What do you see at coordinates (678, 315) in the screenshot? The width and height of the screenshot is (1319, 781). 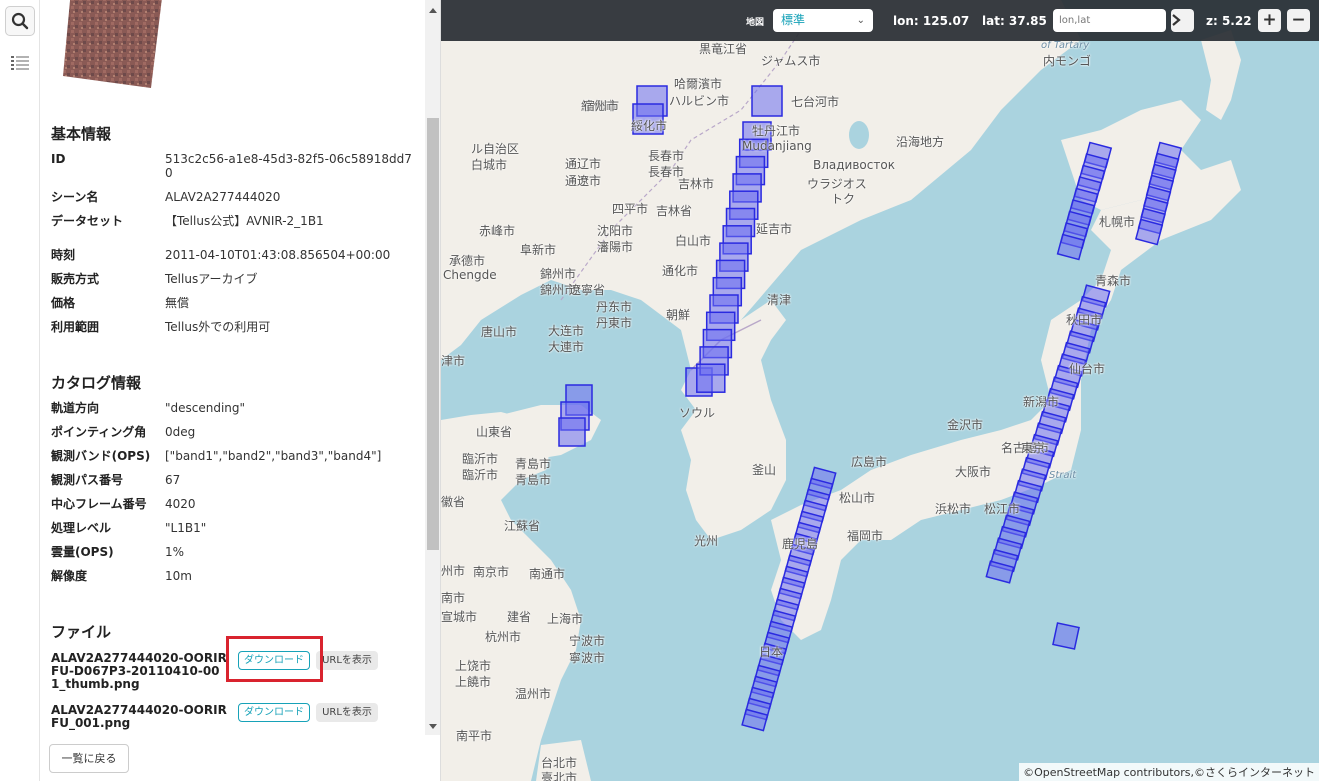 I see `map-place-label: 朝鮮` at bounding box center [678, 315].